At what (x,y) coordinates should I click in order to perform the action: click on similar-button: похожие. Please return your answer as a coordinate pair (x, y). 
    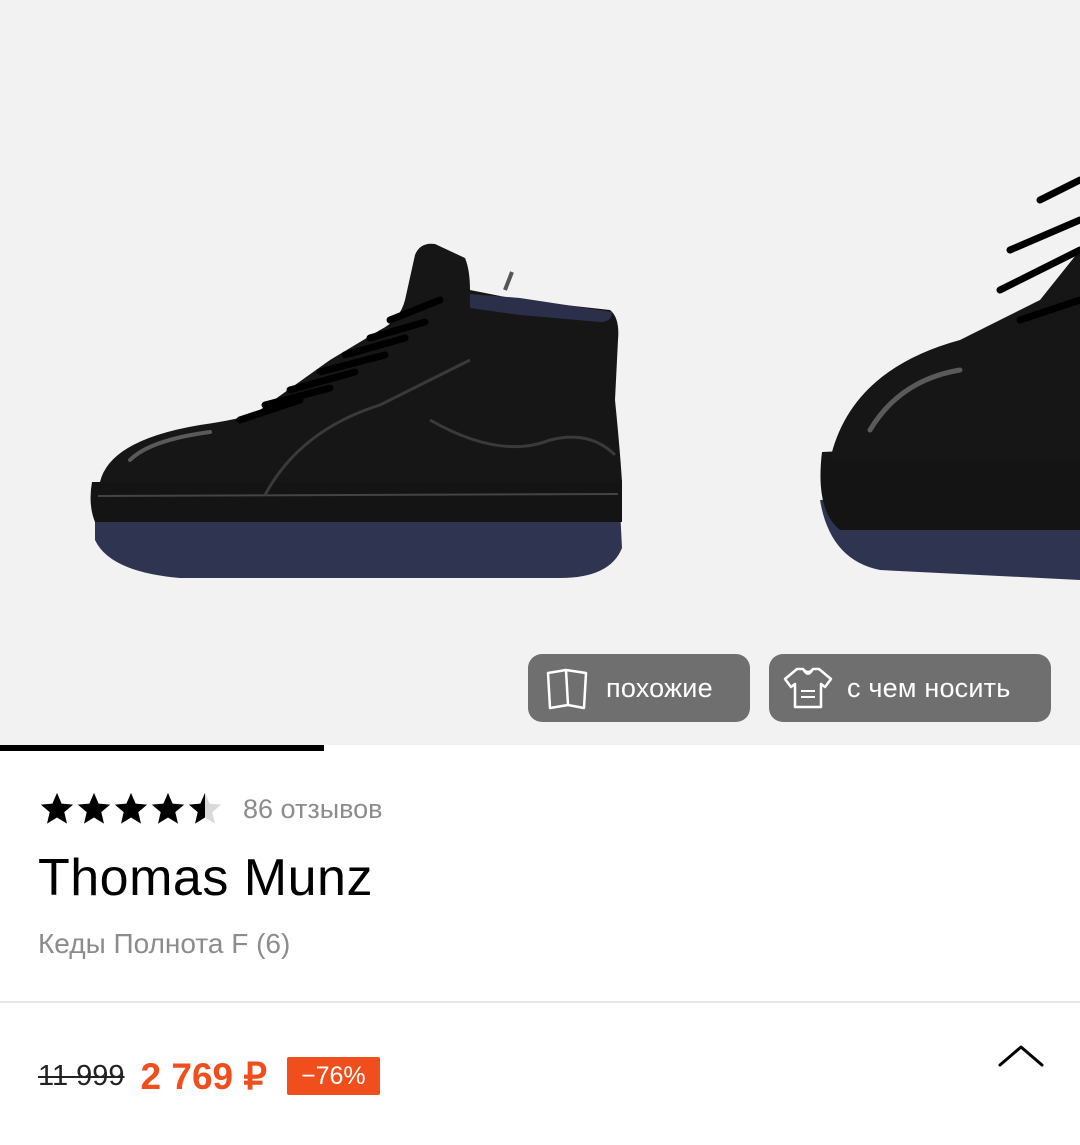
    Looking at the image, I should click on (639, 688).